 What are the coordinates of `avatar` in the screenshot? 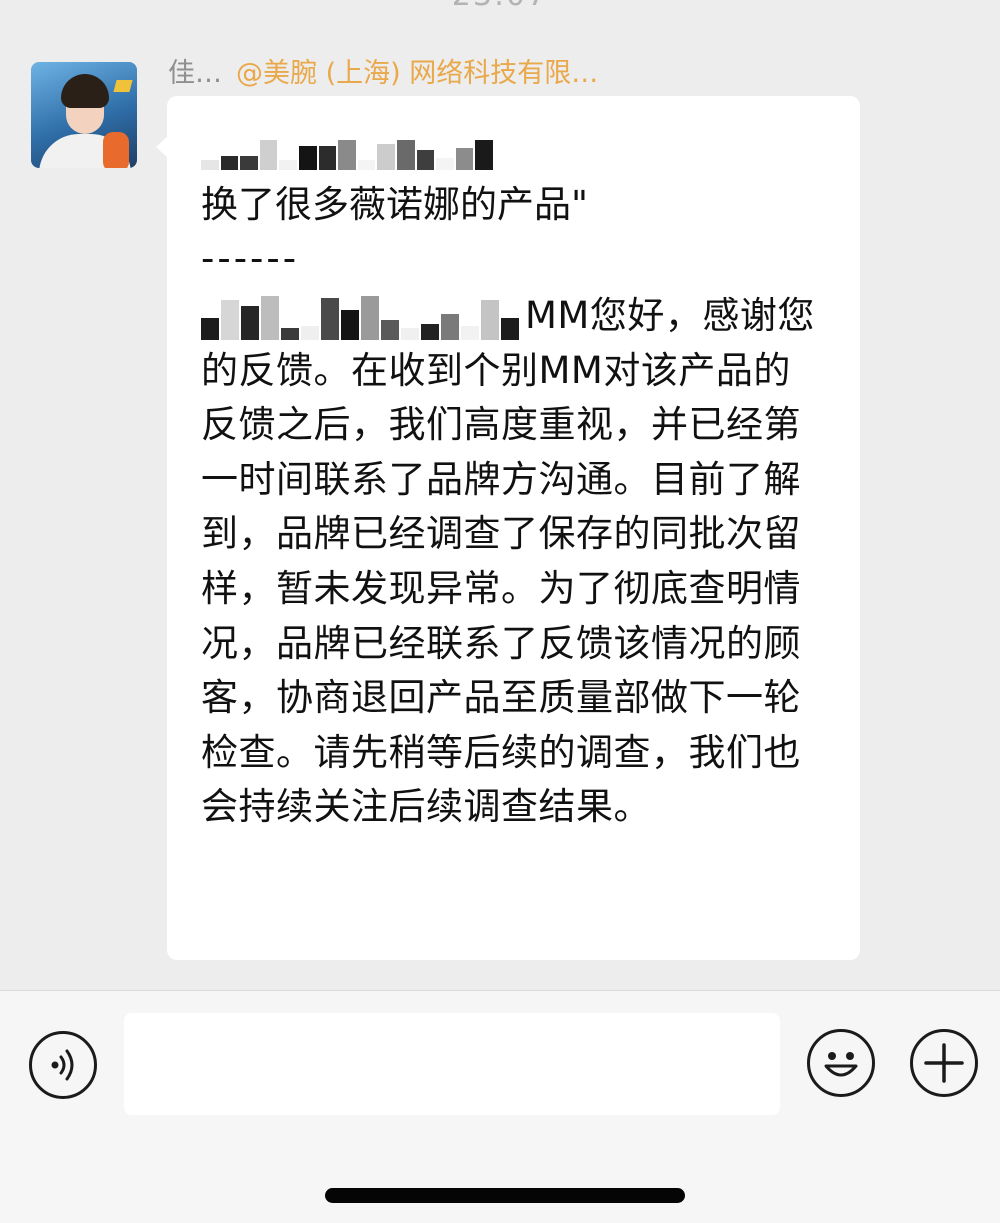 It's located at (84, 115).